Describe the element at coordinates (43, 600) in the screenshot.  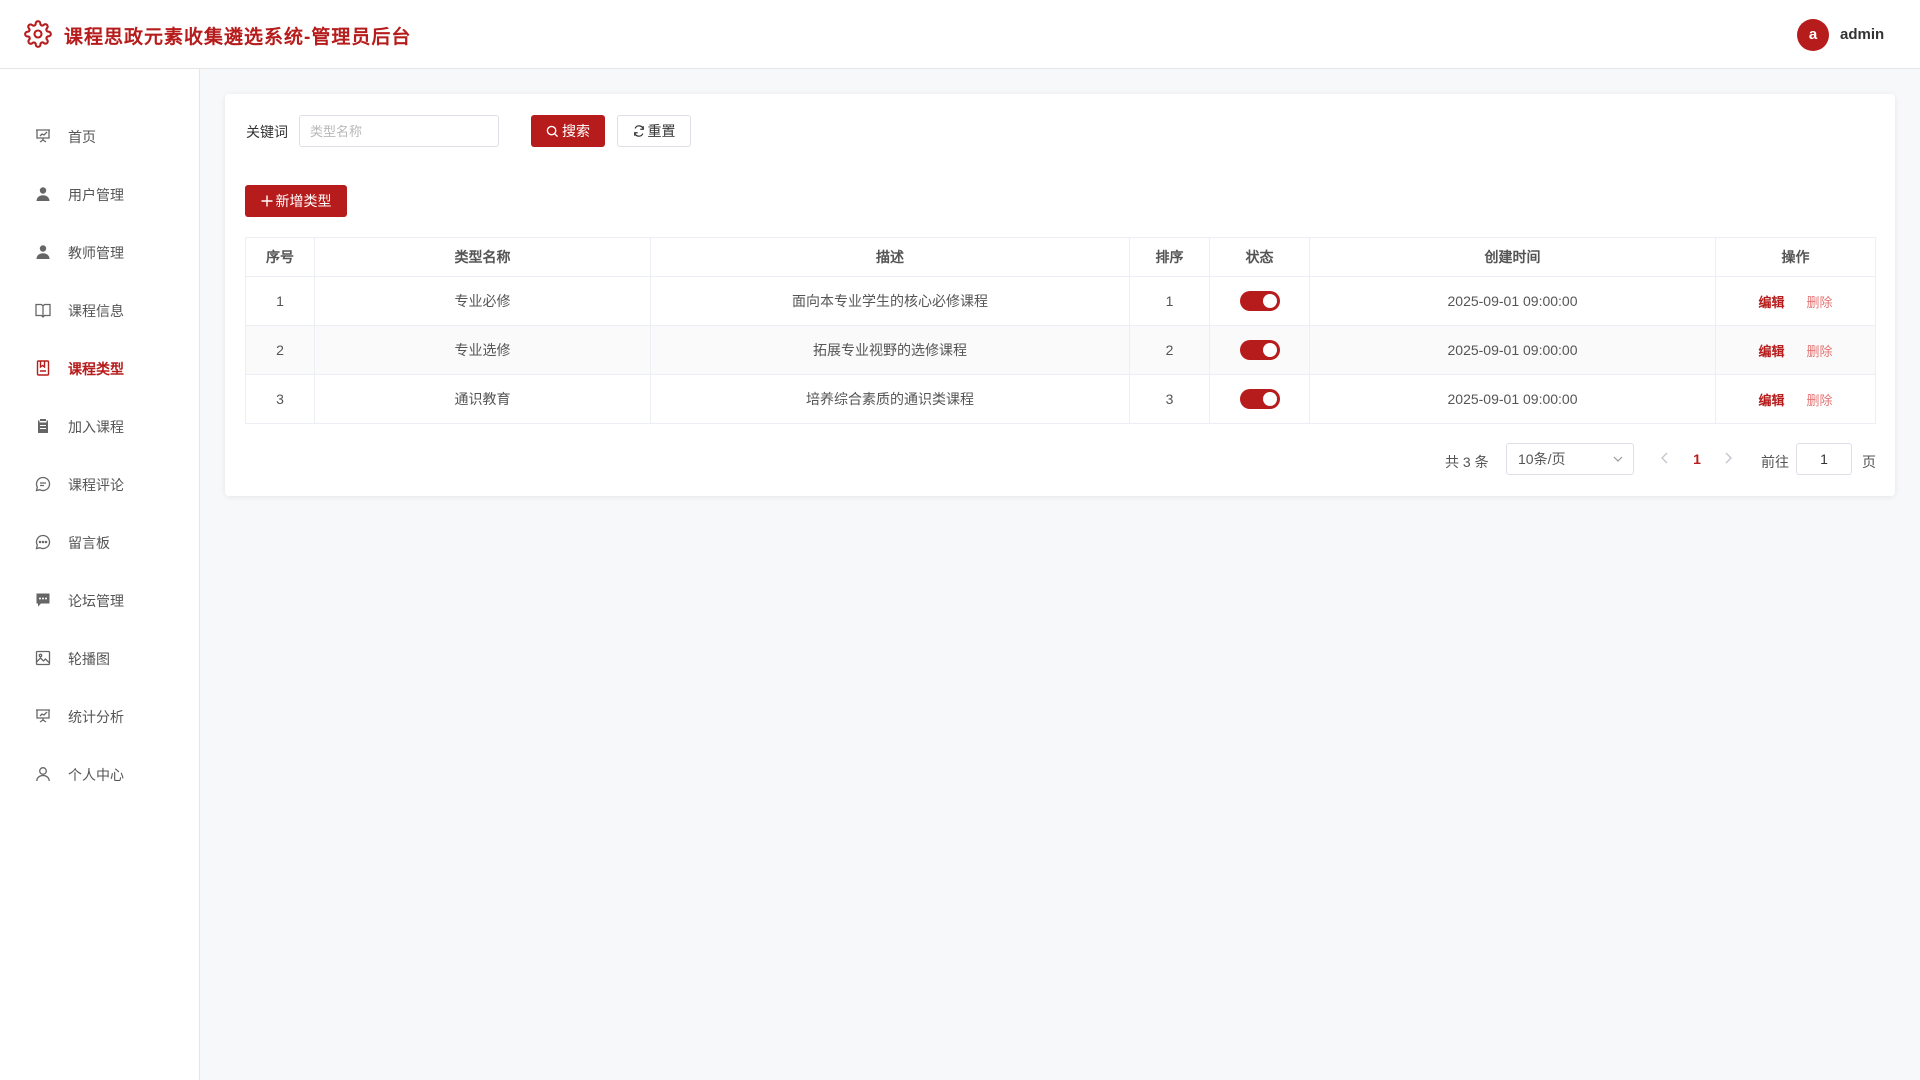
I see `message-icon` at that location.